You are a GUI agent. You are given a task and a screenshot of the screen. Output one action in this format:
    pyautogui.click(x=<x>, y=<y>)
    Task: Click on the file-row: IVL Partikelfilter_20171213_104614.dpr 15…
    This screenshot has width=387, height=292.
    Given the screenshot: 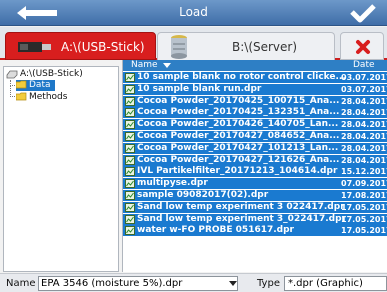 What is the action you would take?
    pyautogui.click(x=255, y=172)
    